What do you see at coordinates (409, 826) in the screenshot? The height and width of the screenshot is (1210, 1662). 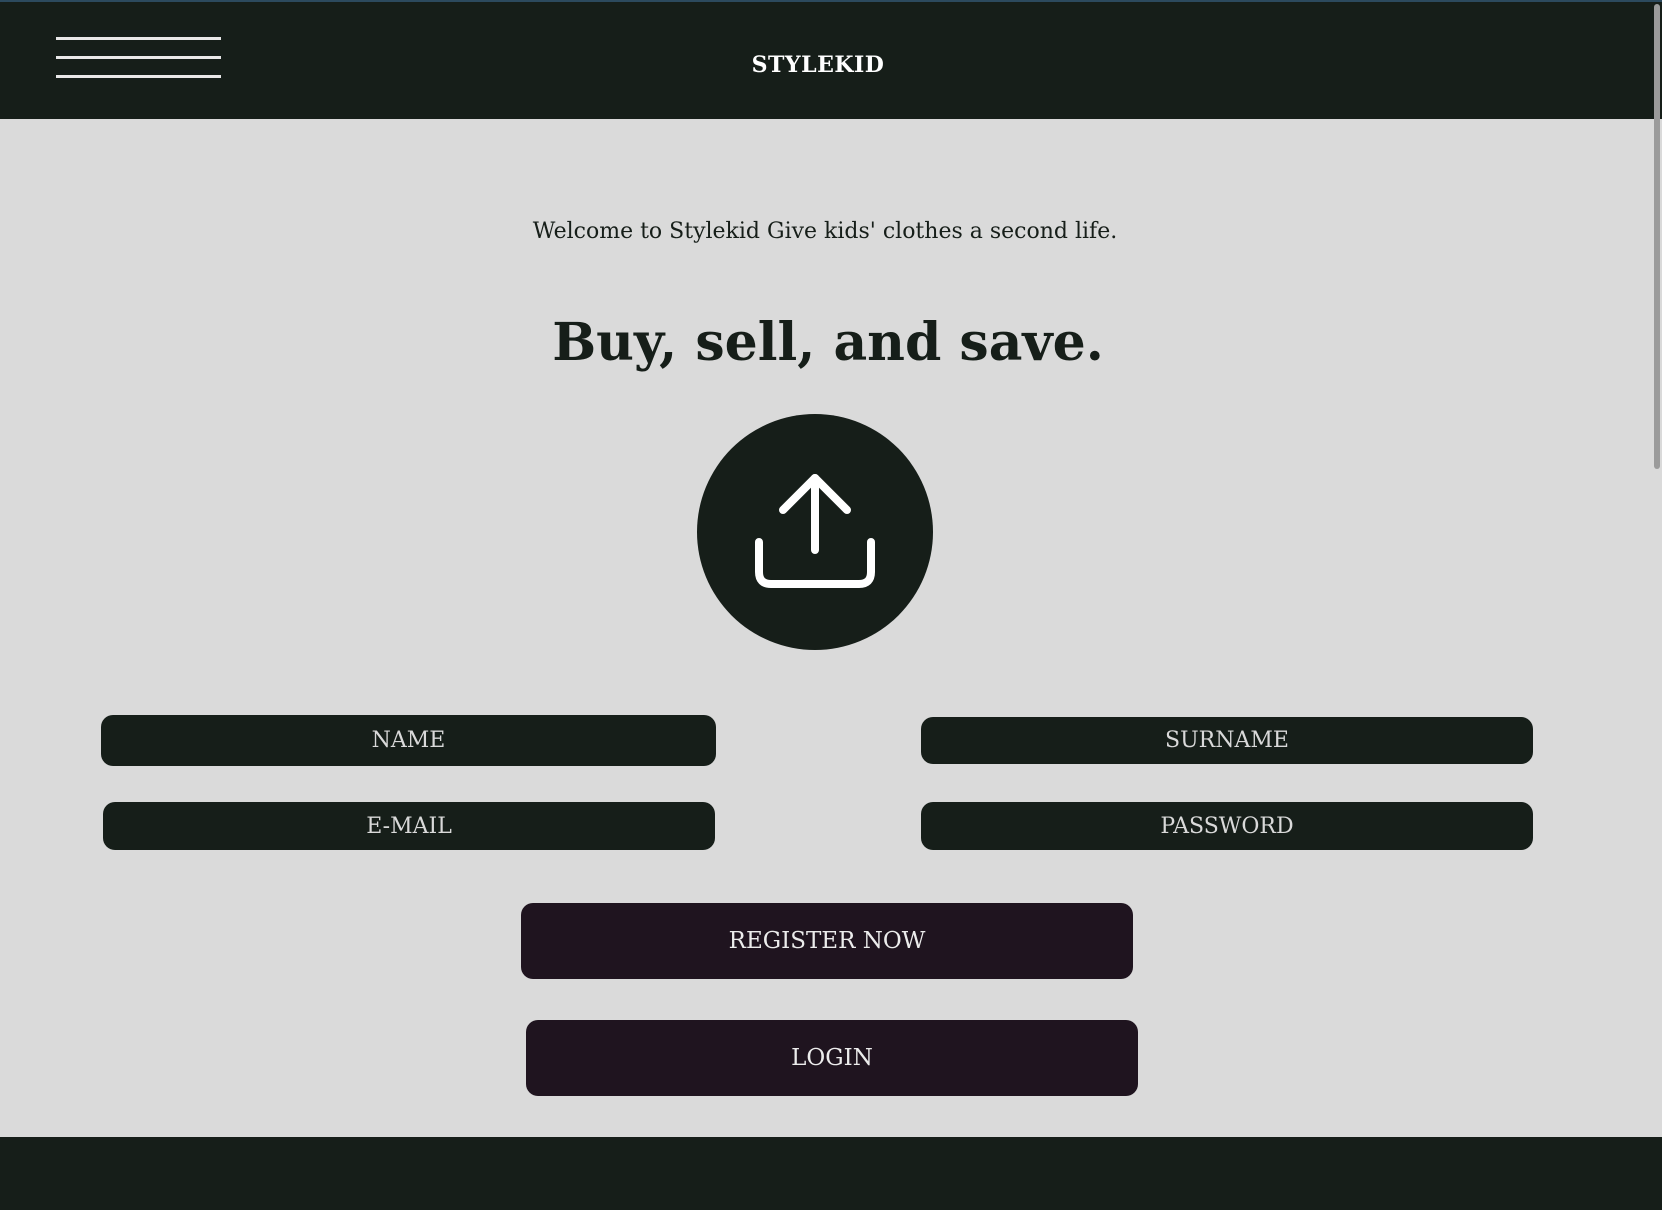 I see `email-field: E-MAIL` at bounding box center [409, 826].